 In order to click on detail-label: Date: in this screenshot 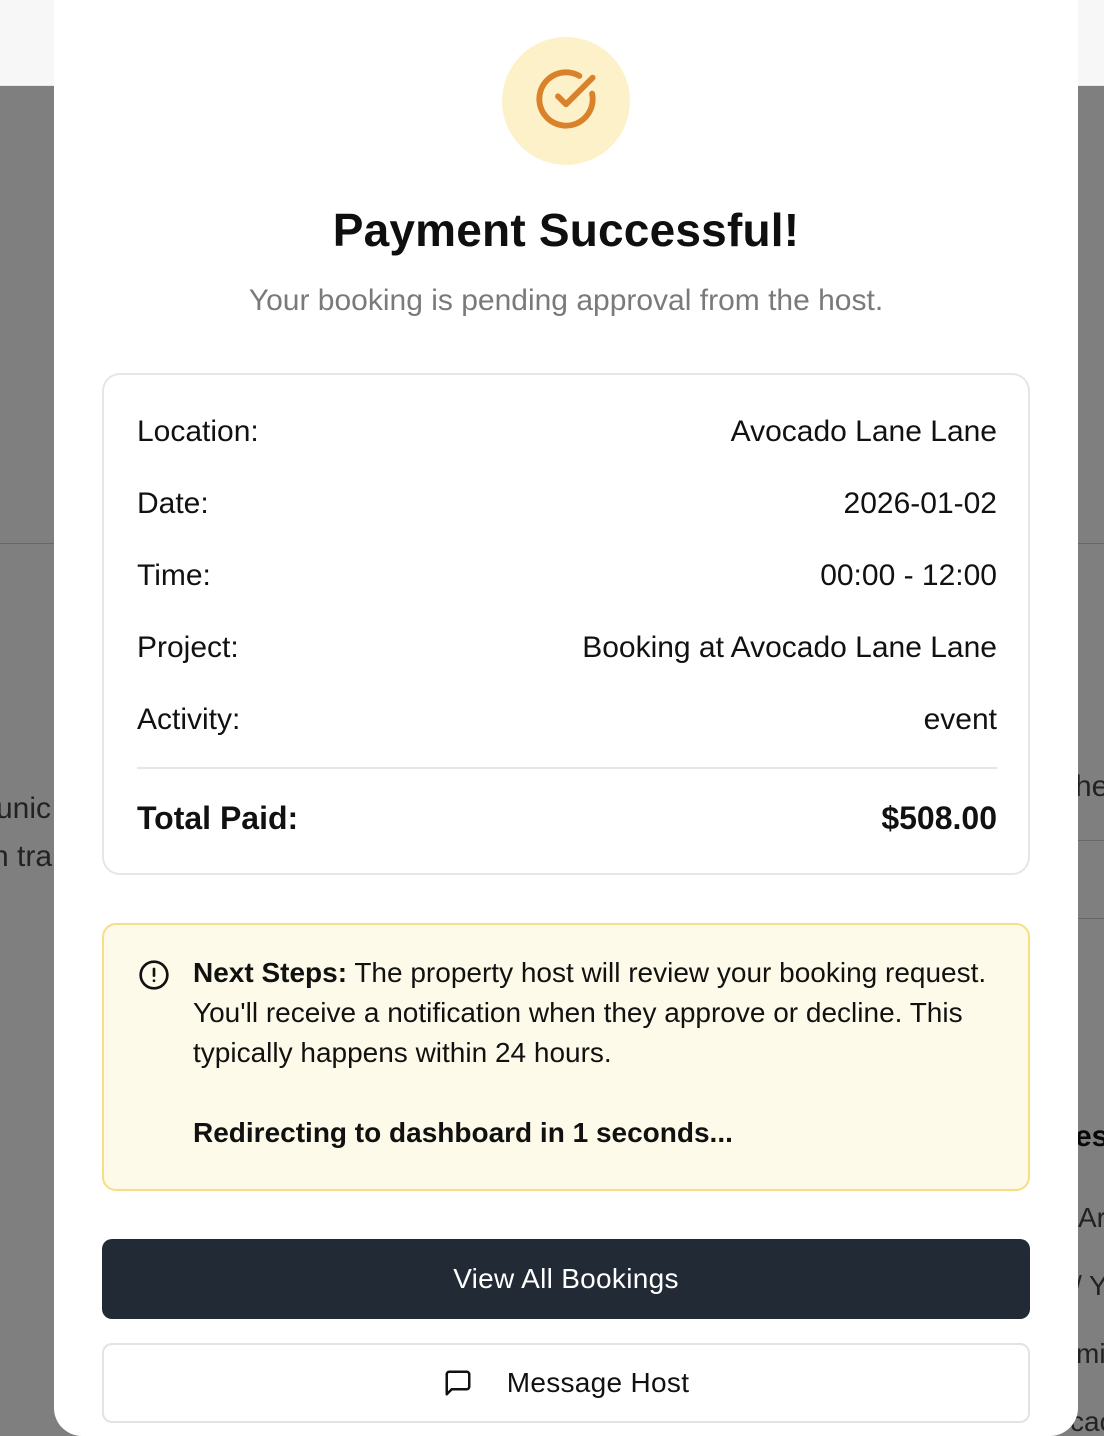, I will do `click(173, 503)`.